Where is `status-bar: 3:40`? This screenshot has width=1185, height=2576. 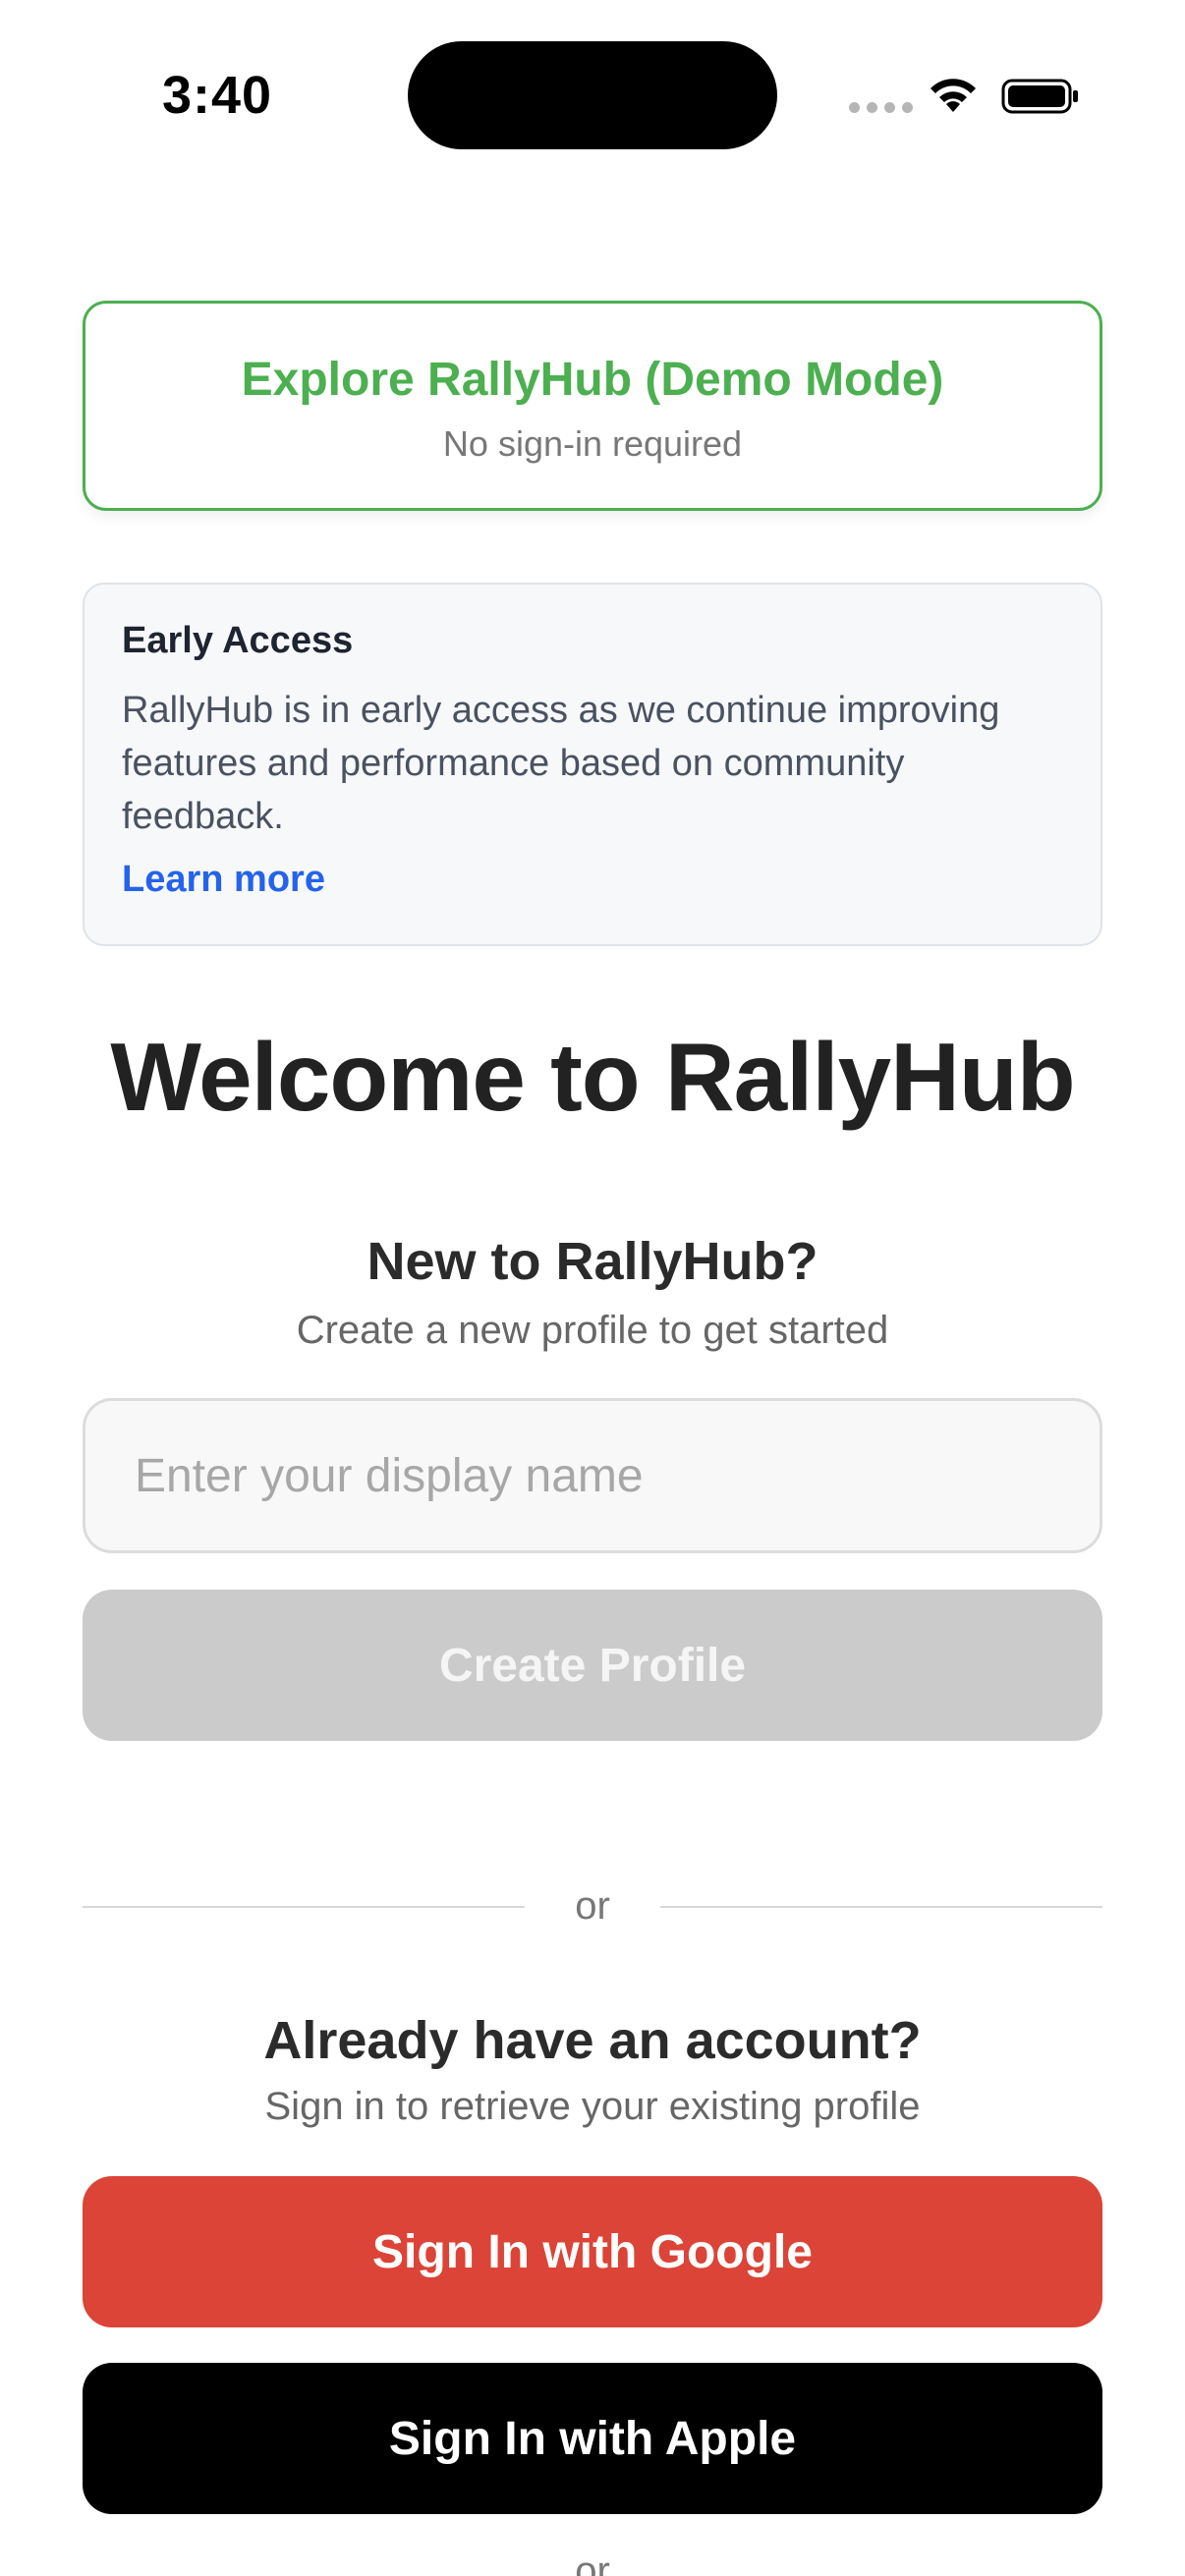
status-bar: 3:40 is located at coordinates (592, 93).